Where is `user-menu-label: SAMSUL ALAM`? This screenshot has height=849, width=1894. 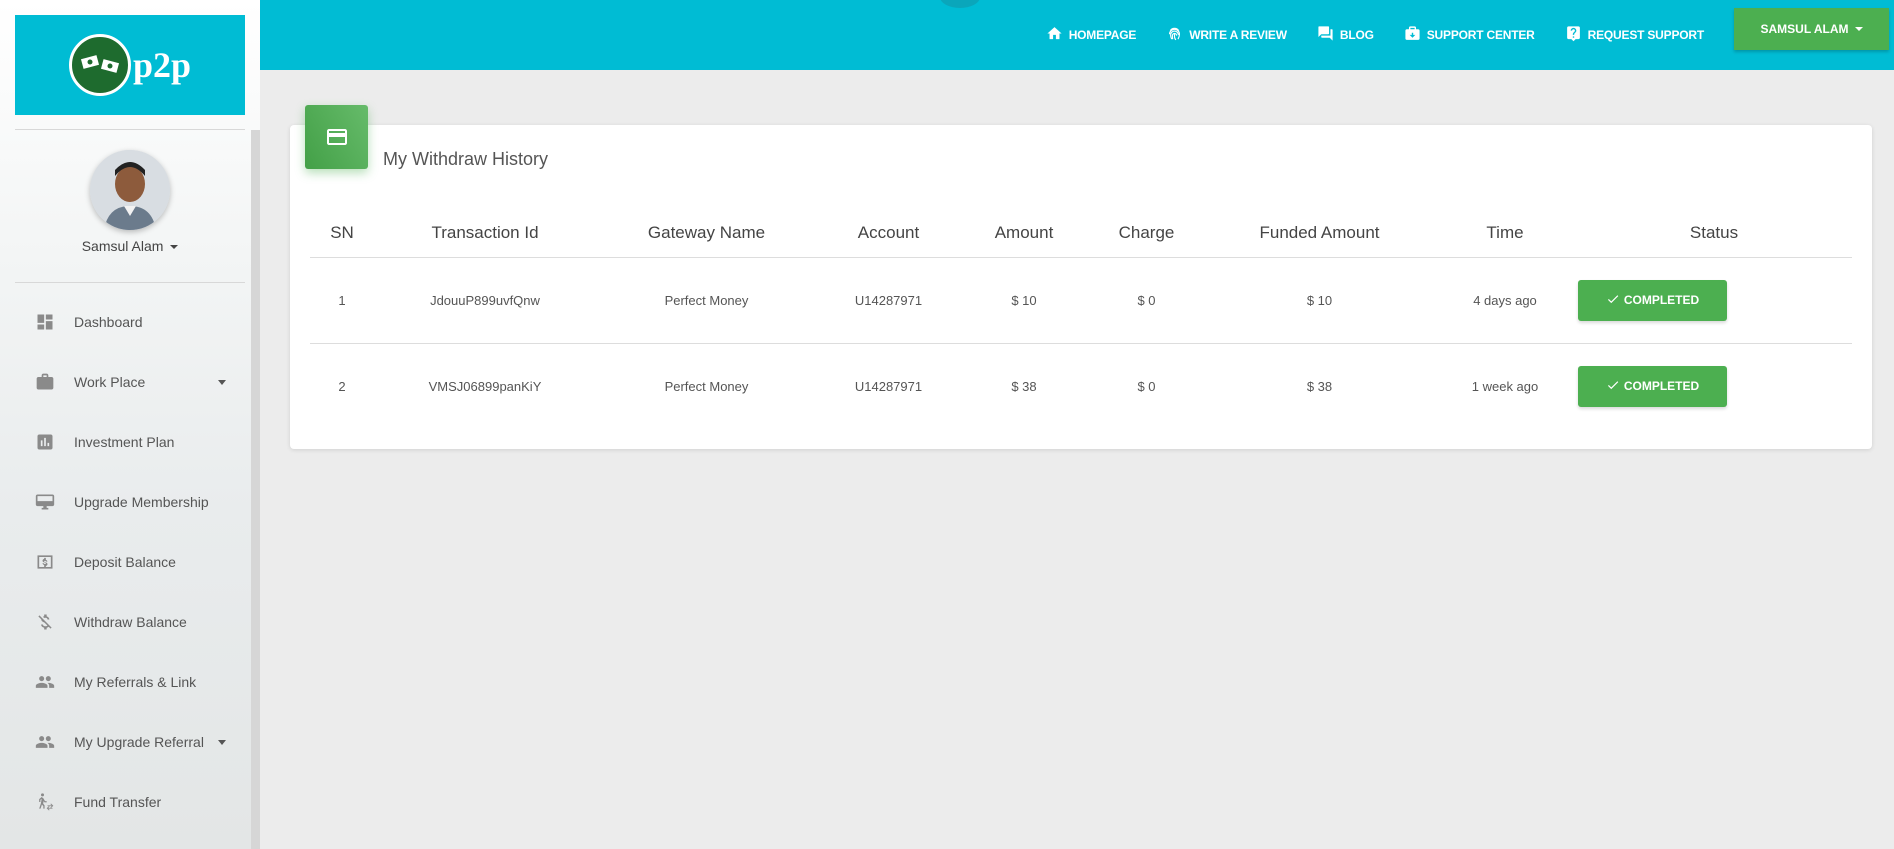
user-menu-label: SAMSUL ALAM is located at coordinates (1804, 29).